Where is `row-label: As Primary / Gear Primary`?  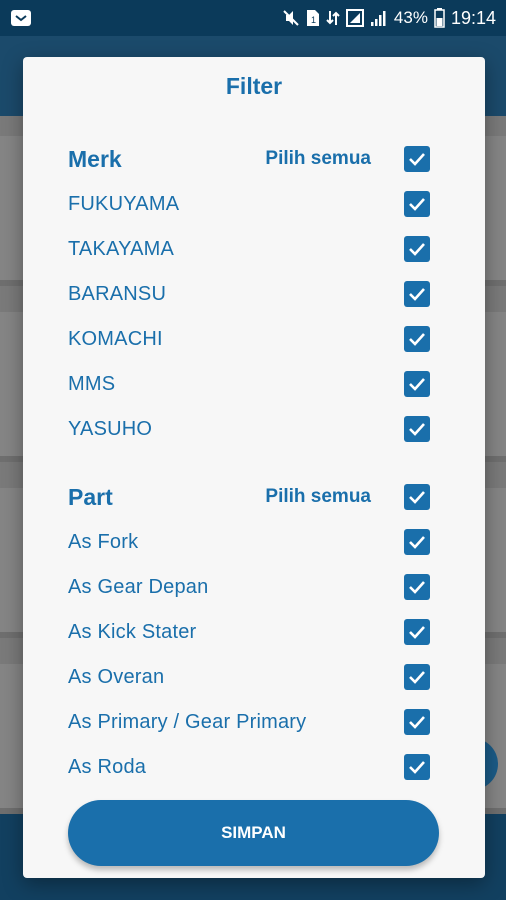
row-label: As Primary / Gear Primary is located at coordinates (187, 721).